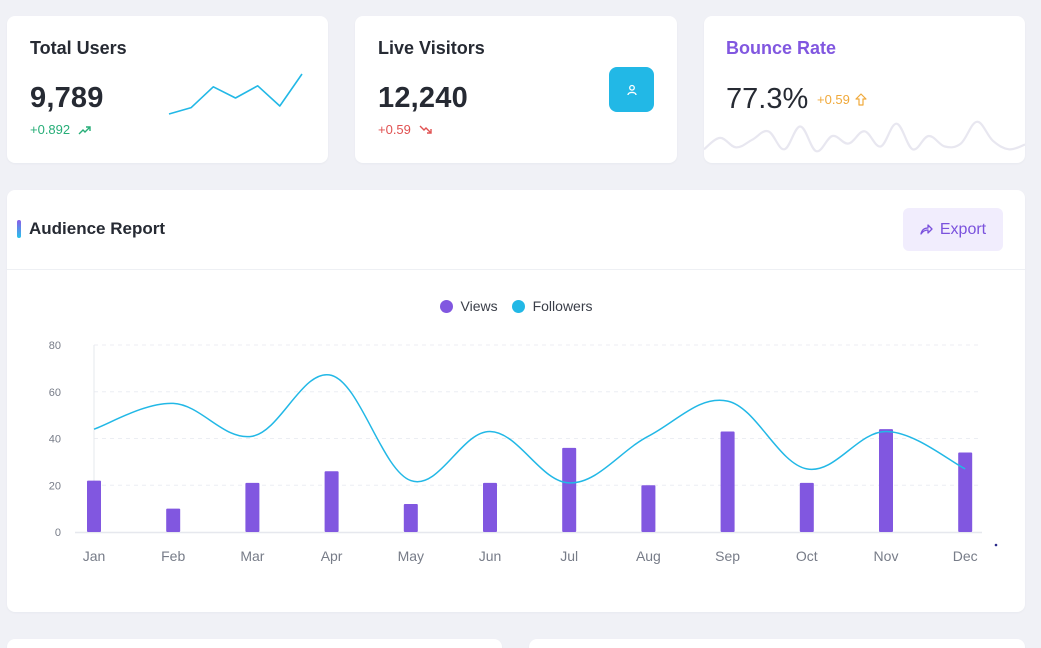  I want to click on chart-legend: Views Followers, so click(516, 306).